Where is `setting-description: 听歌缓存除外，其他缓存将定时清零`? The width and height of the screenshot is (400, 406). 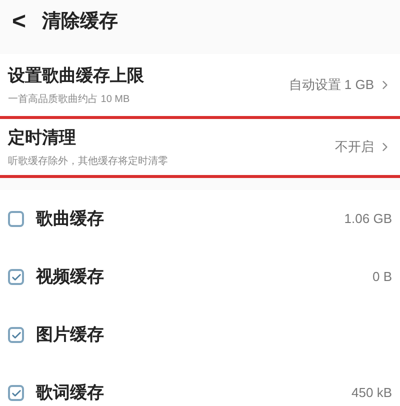 setting-description: 听歌缓存除外，其他缓存将定时清零 is located at coordinates (88, 162).